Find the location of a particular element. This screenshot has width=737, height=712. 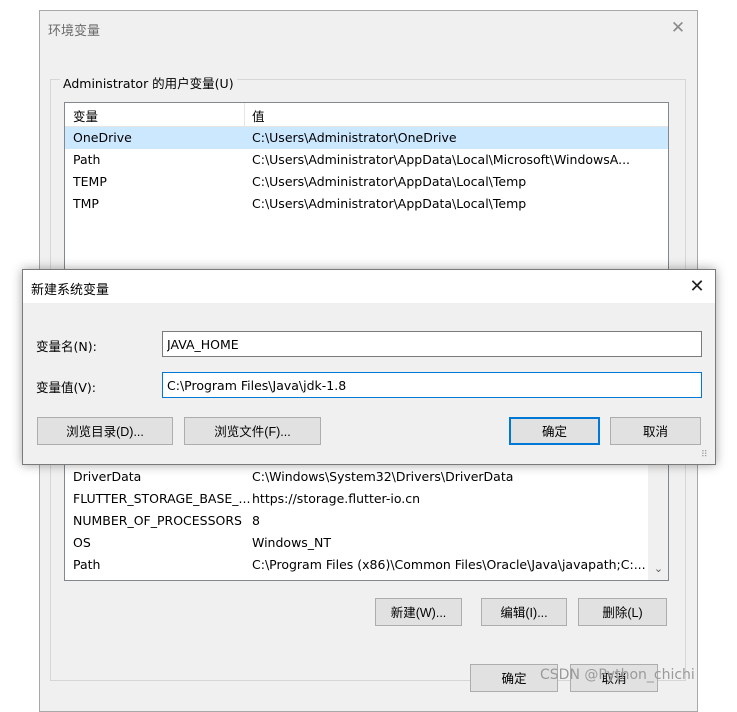

variable-value-label: 变量值(V): is located at coordinates (66, 387).